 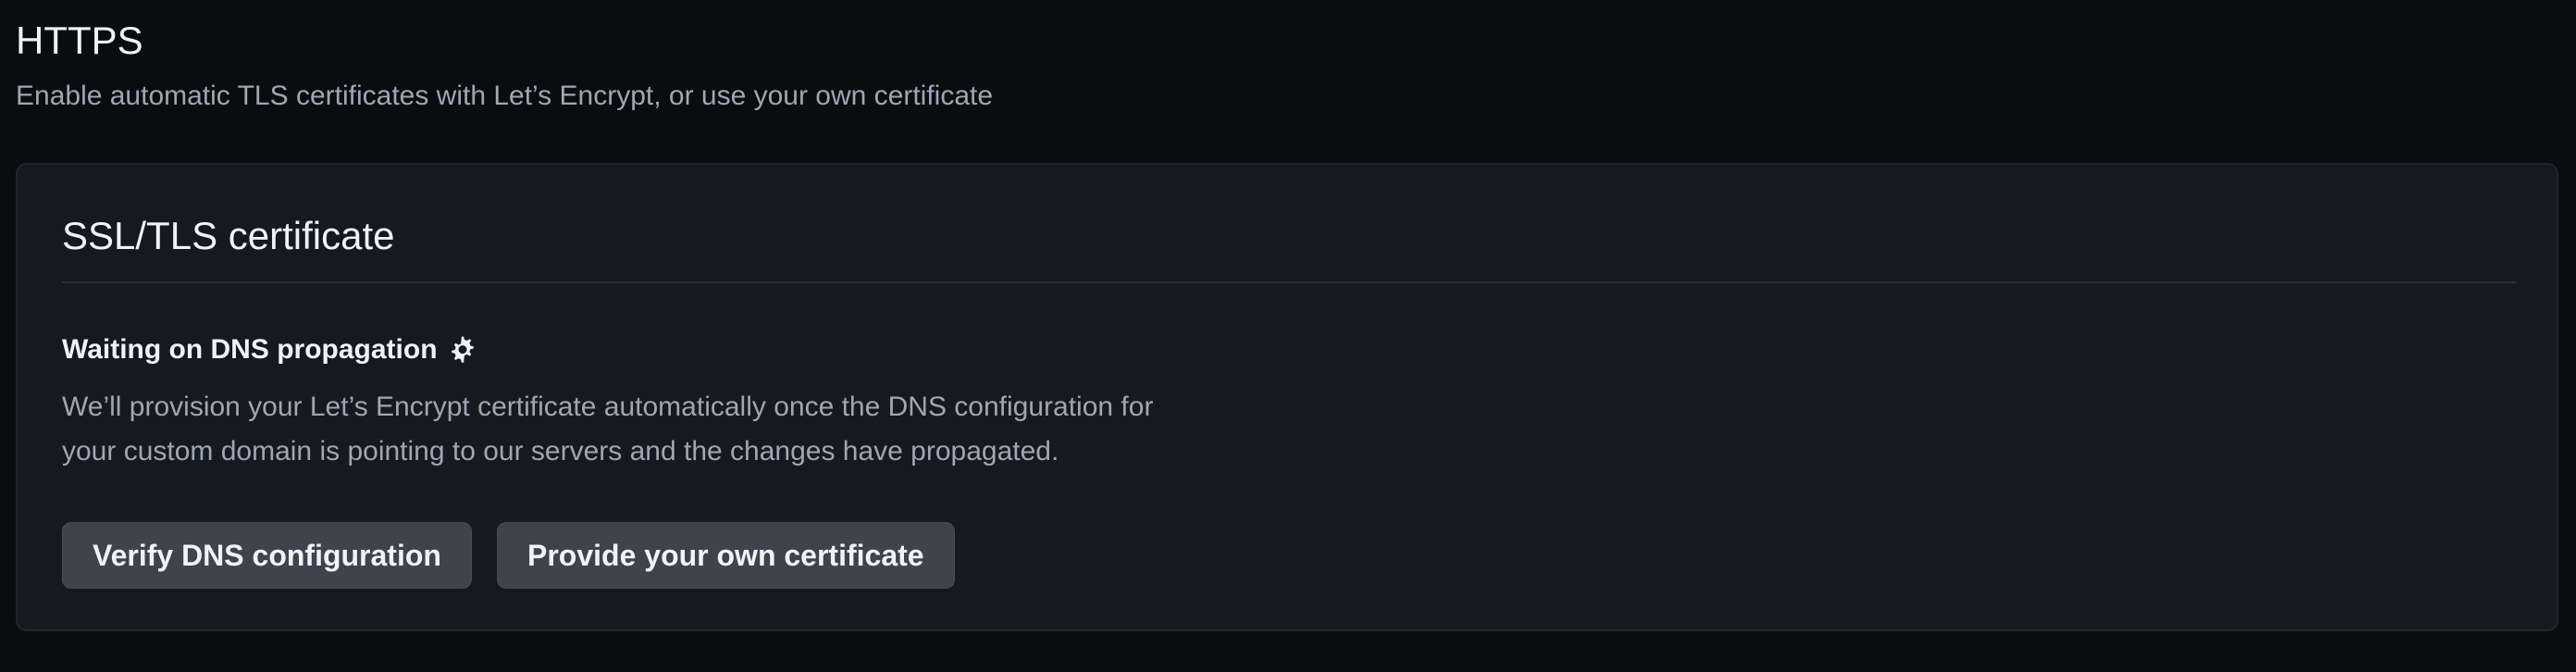 What do you see at coordinates (462, 349) in the screenshot?
I see `gear-icon` at bounding box center [462, 349].